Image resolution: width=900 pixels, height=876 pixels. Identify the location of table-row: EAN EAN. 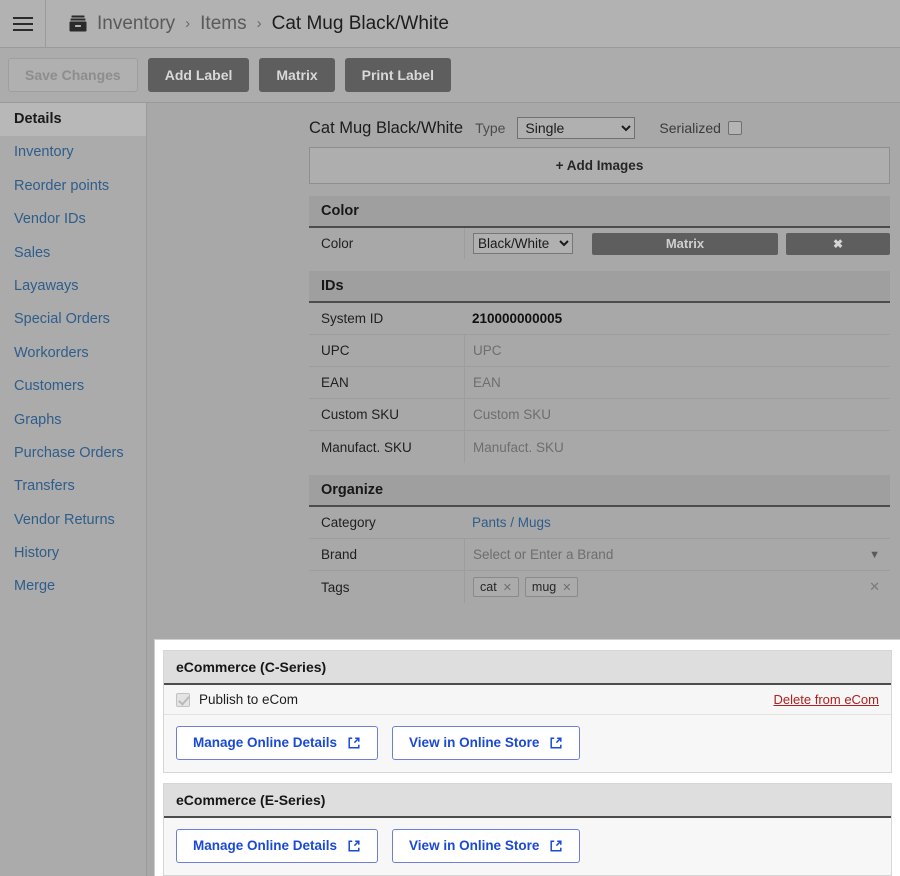
(599, 383).